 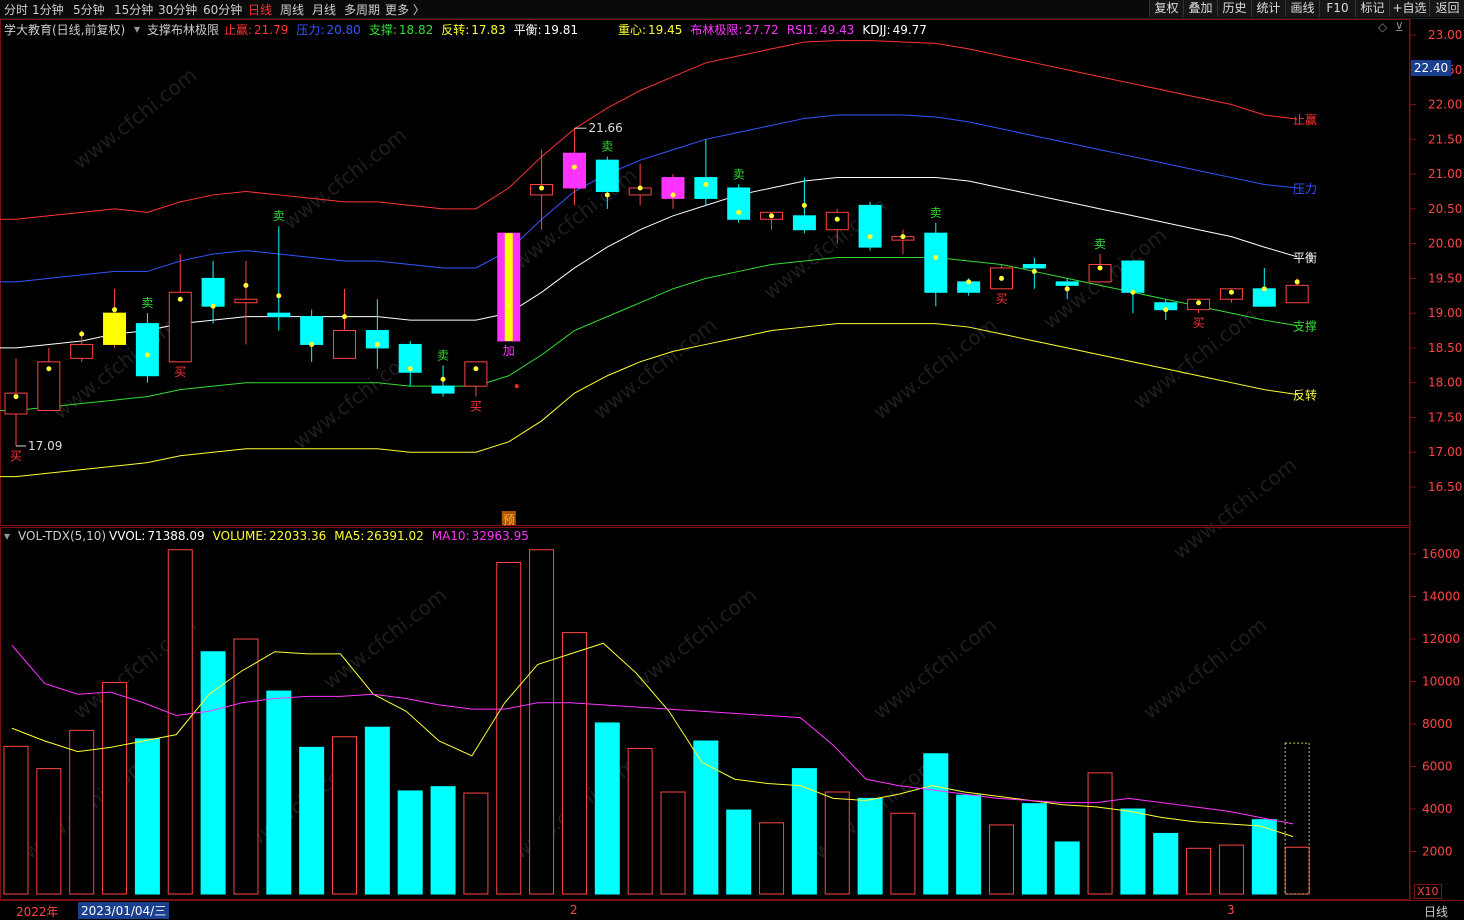 What do you see at coordinates (1305, 119) in the screenshot?
I see `line-end-label: 止赢` at bounding box center [1305, 119].